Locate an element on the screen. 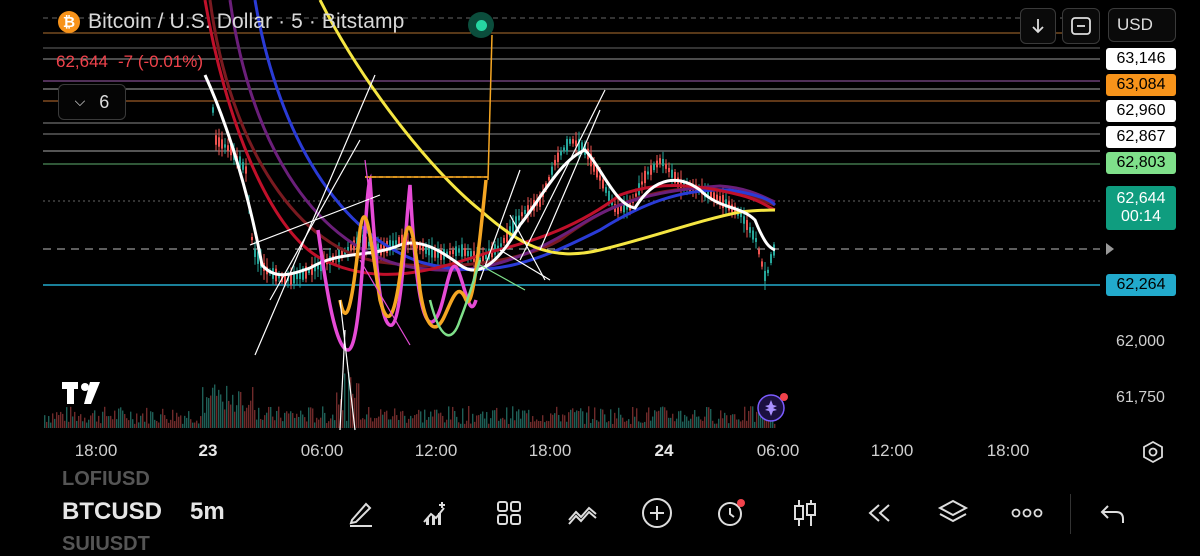 The height and width of the screenshot is (556, 1200). drawing-tools-button is located at coordinates (361, 513).